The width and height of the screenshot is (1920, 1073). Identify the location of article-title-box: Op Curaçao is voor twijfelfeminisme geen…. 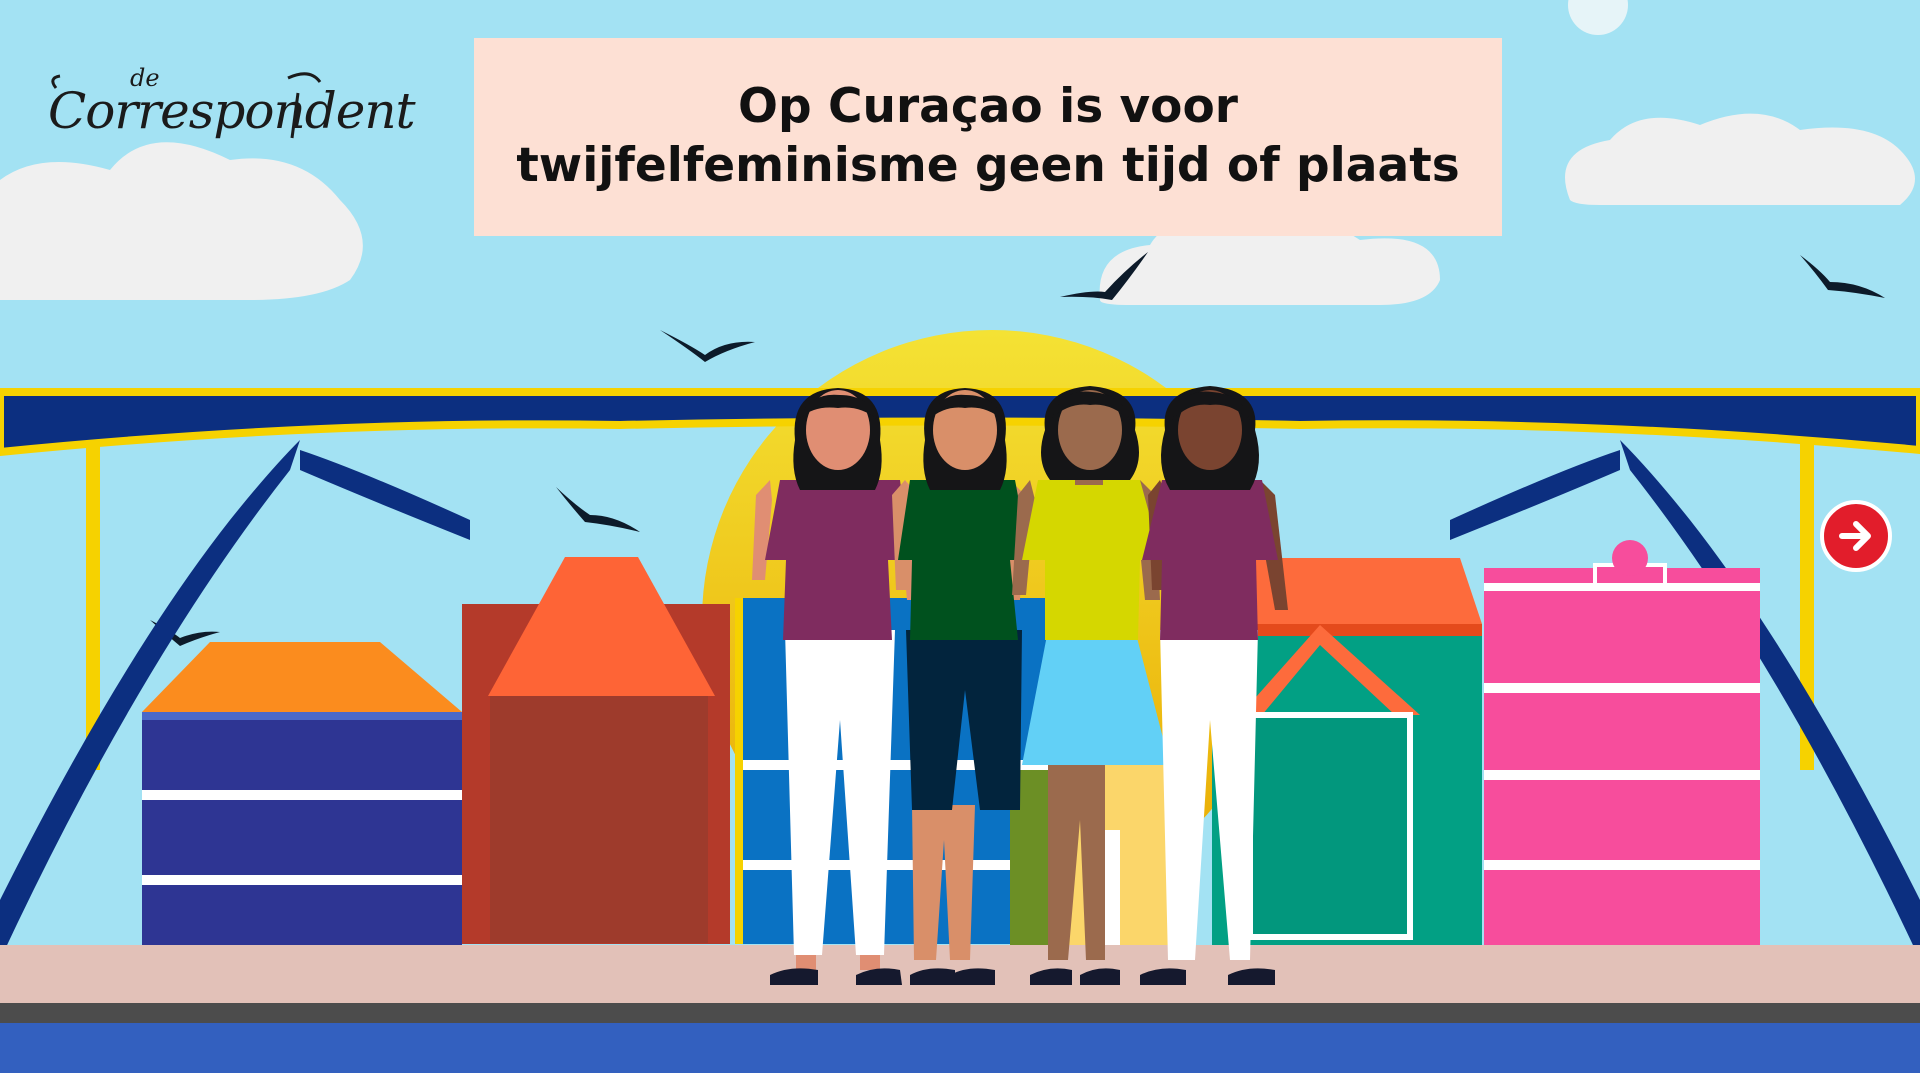
(988, 137).